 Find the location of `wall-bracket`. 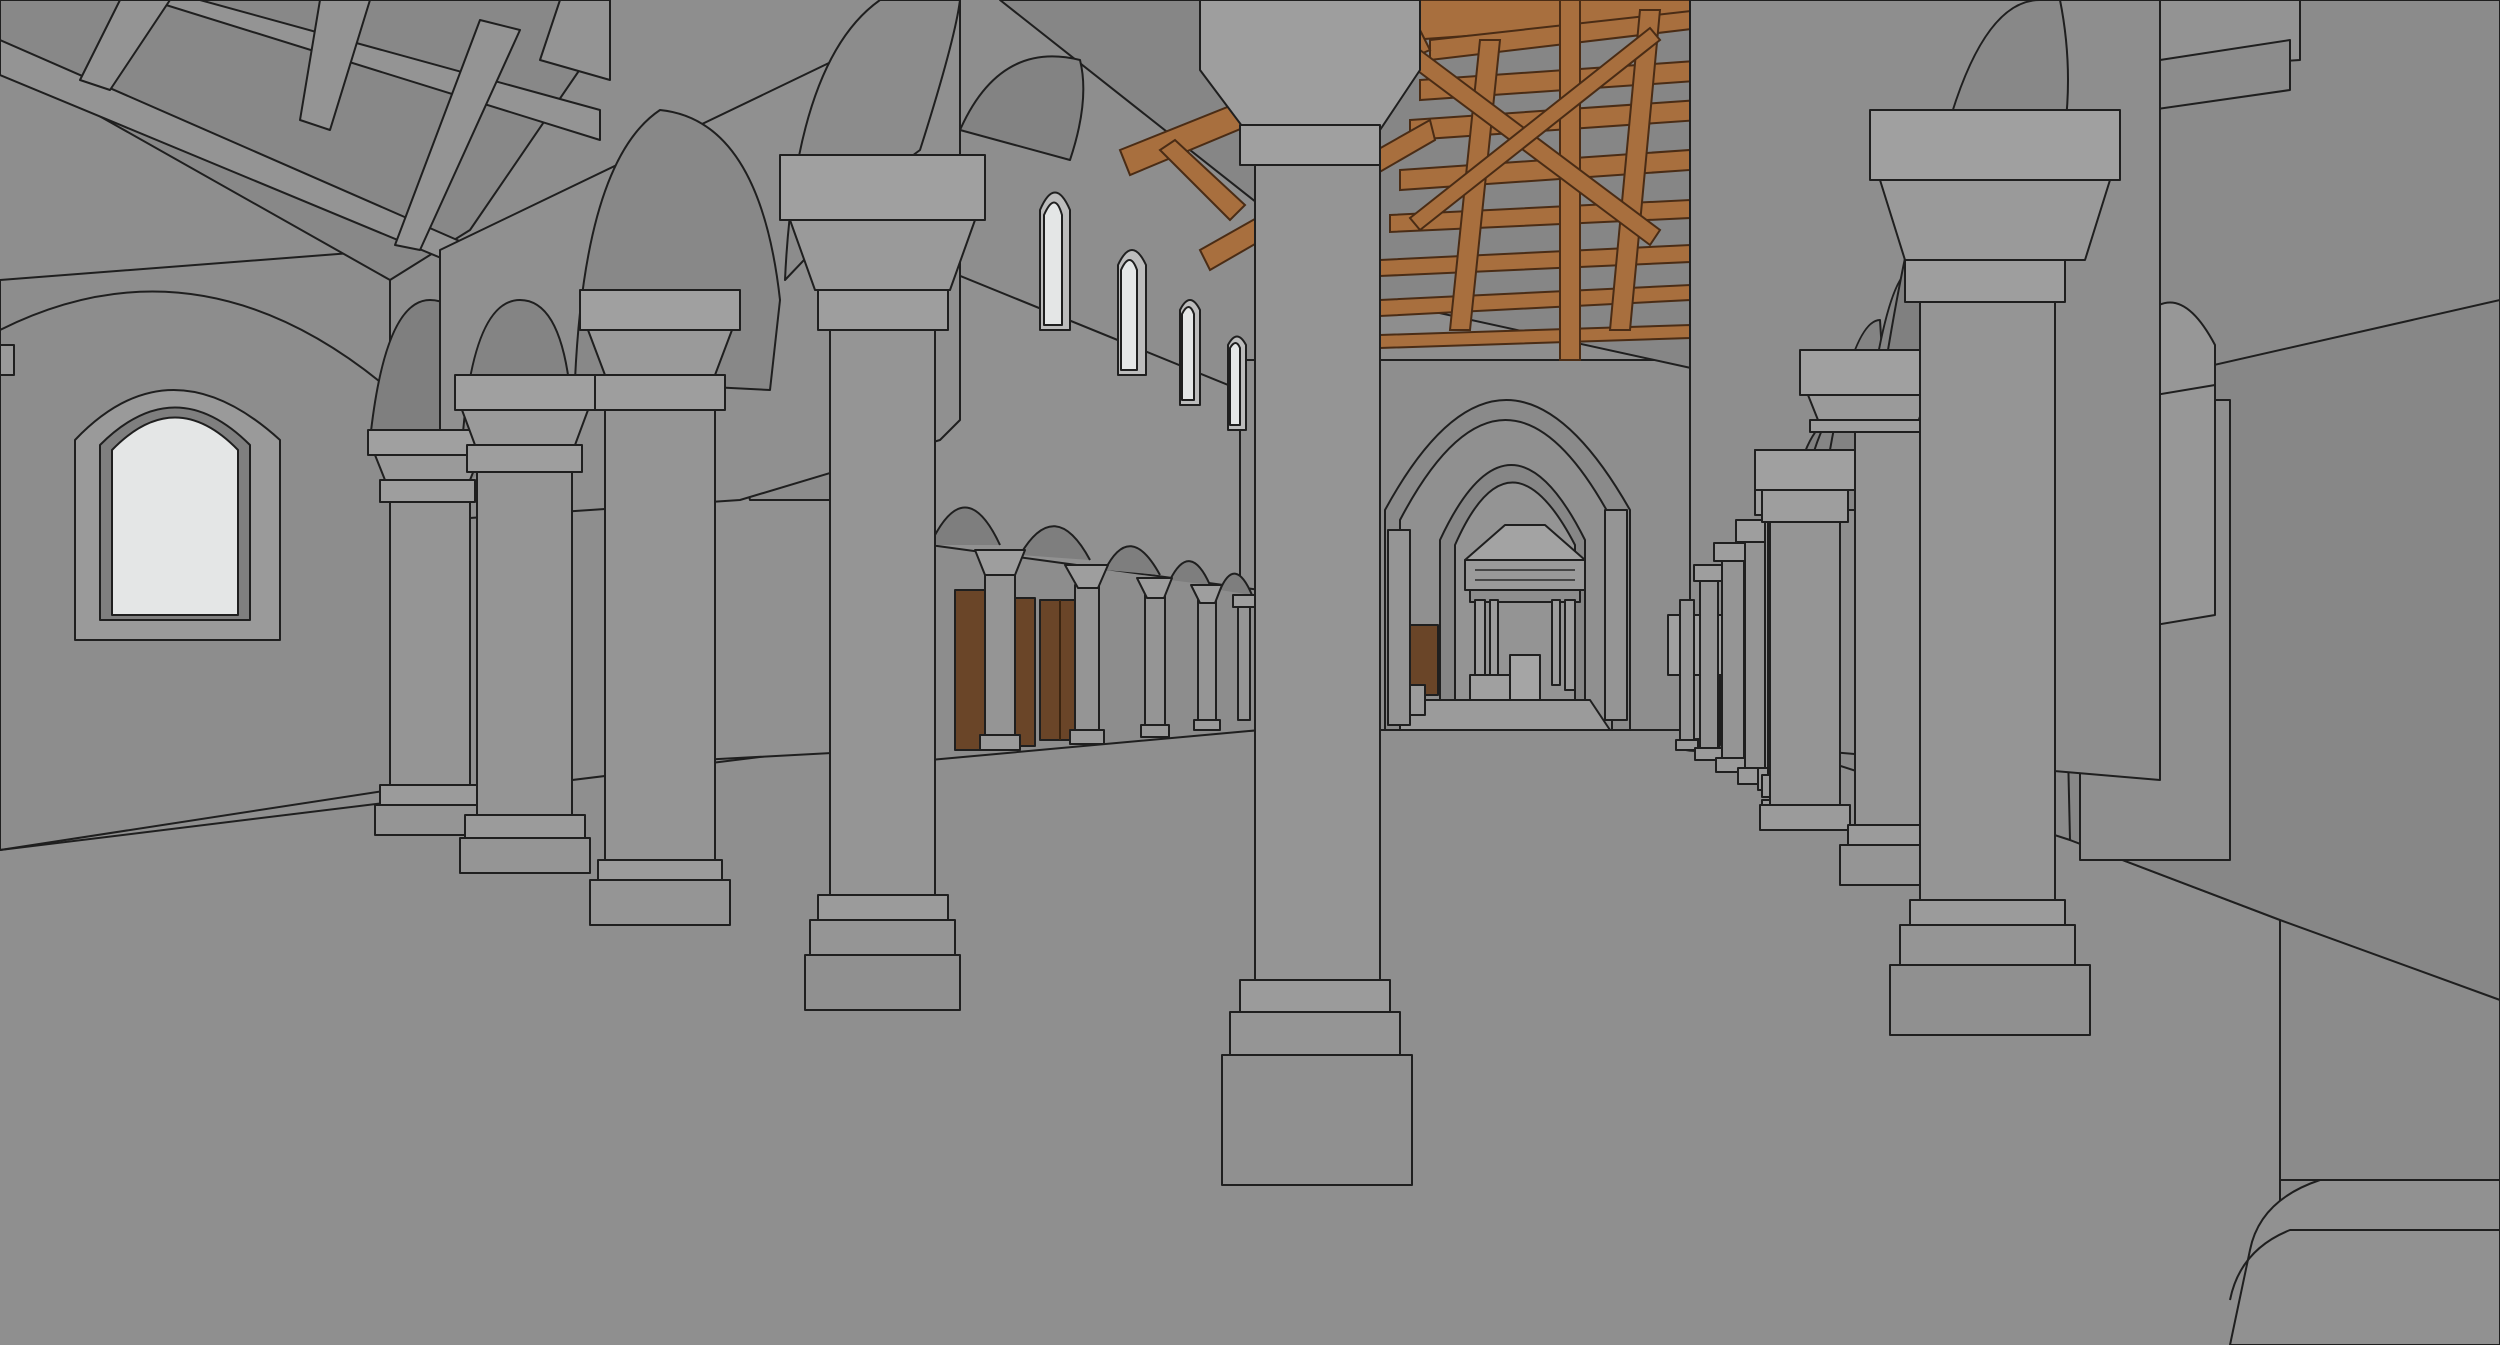

wall-bracket is located at coordinates (7, 360).